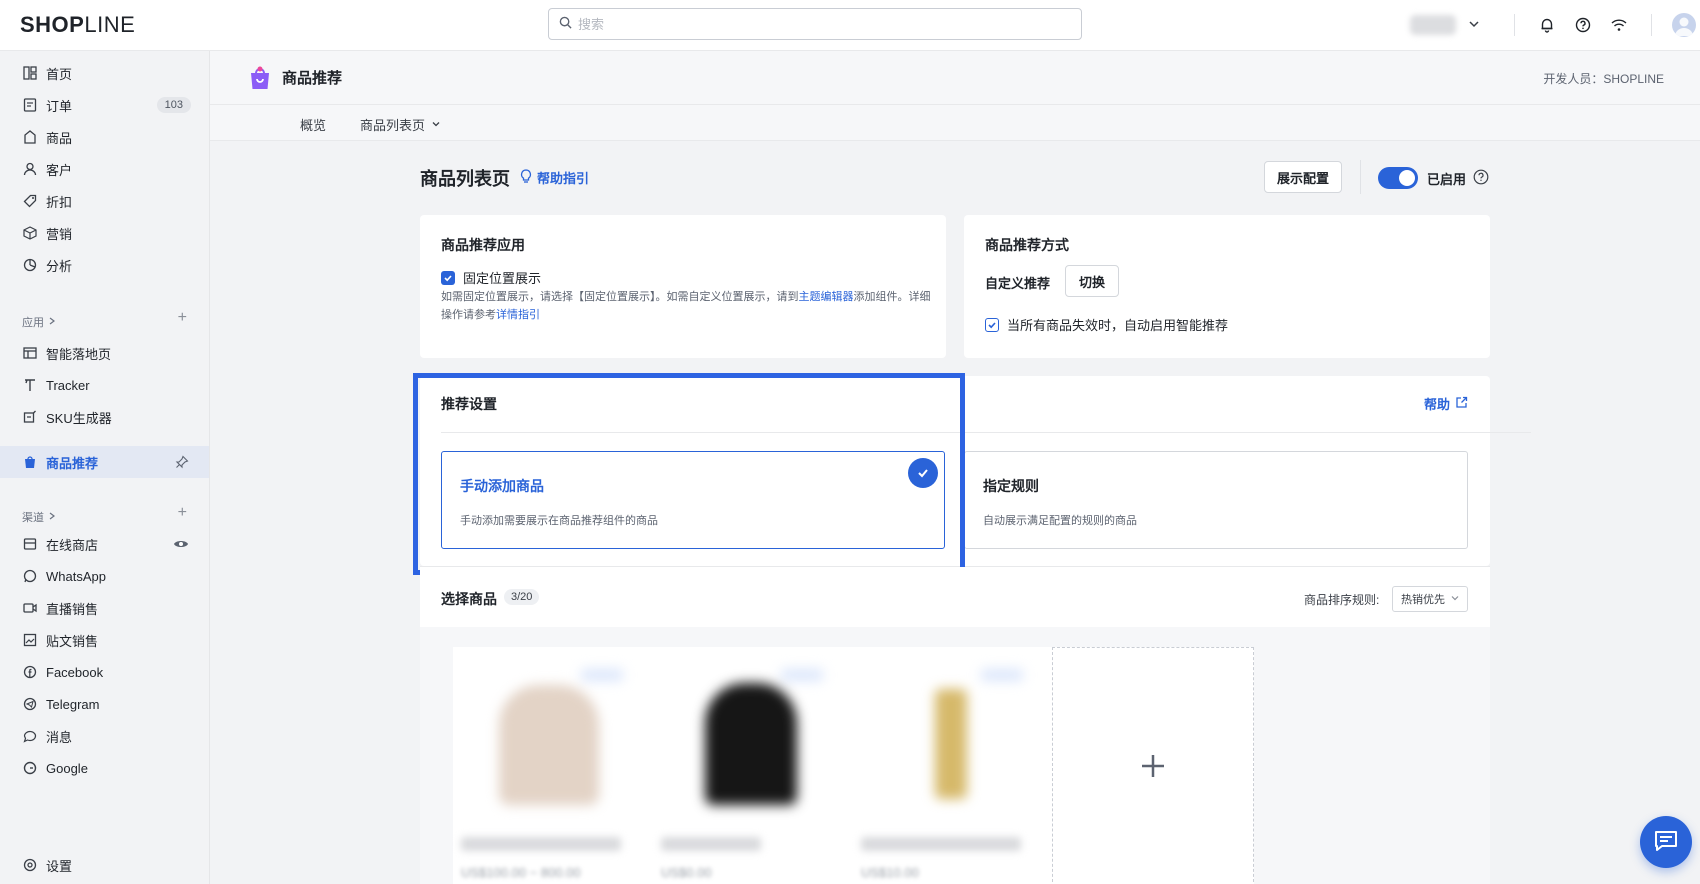 Image resolution: width=1700 pixels, height=884 pixels. I want to click on method-card-title: 商品推荐方式, so click(1027, 245).